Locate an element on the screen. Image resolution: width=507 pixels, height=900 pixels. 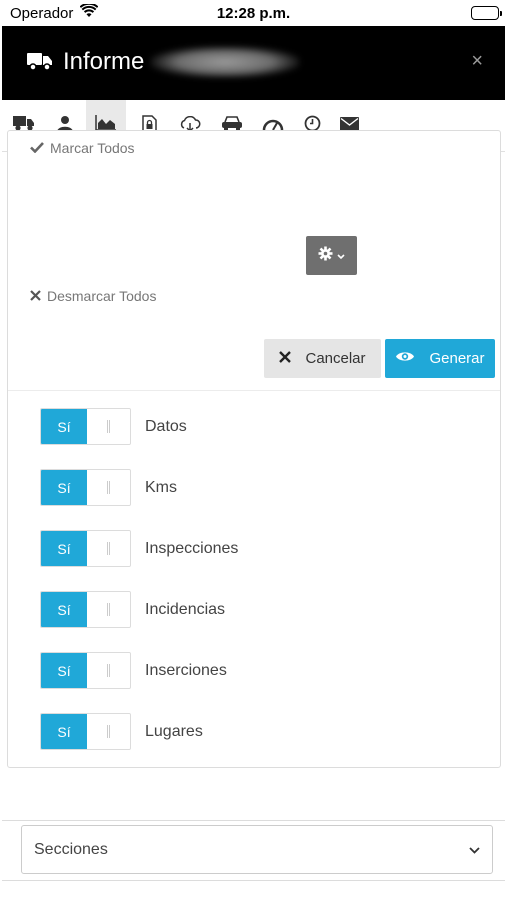
modal-title: Informe is located at coordinates (104, 61).